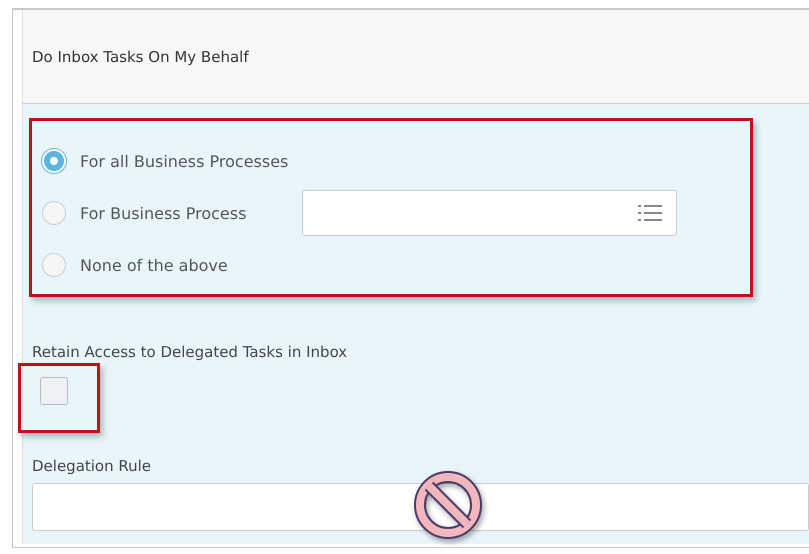 This screenshot has width=809, height=554. I want to click on radio-label: For all Business Processes, so click(191, 161).